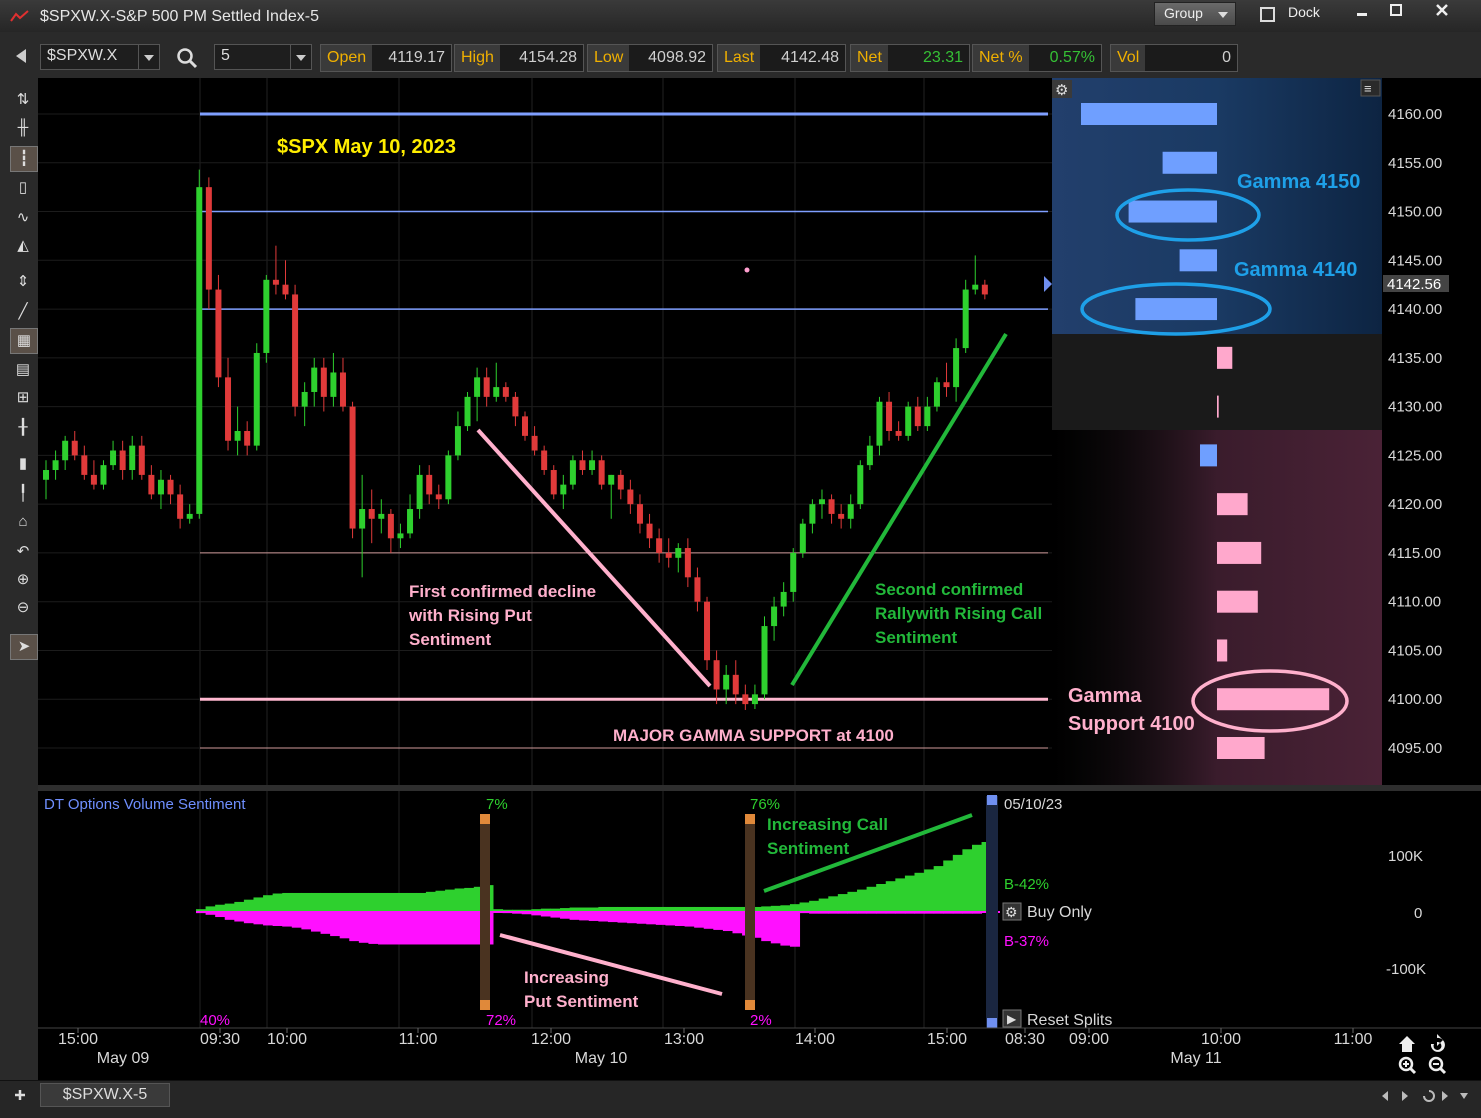  I want to click on home-icon, so click(1407, 1044).